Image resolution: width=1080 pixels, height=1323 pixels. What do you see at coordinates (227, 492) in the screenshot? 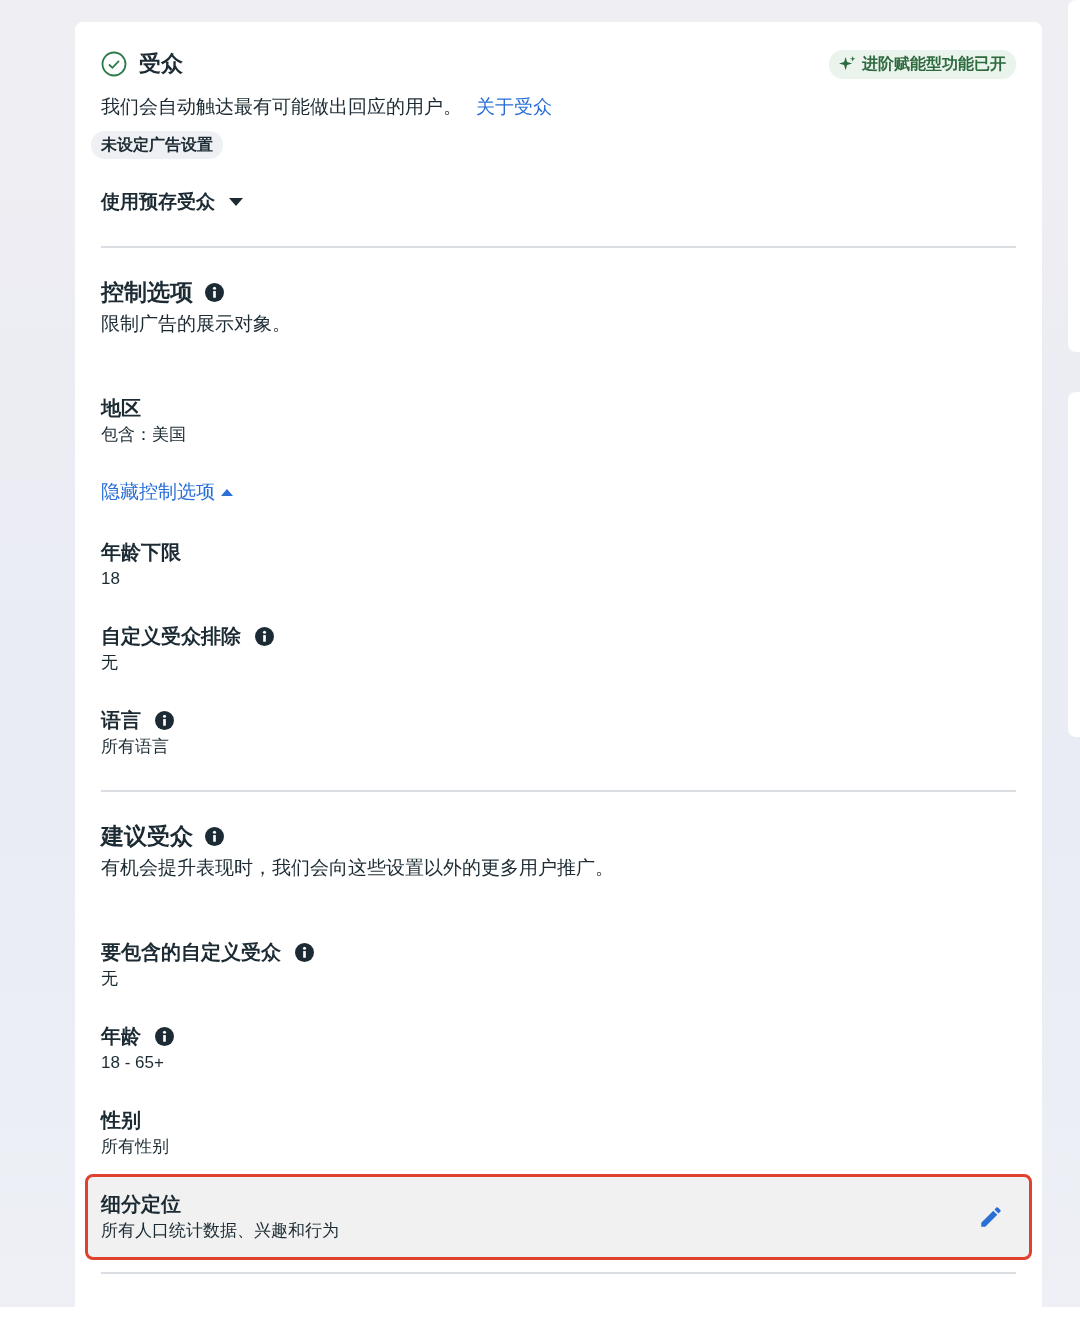
I see `caret-up-icon` at bounding box center [227, 492].